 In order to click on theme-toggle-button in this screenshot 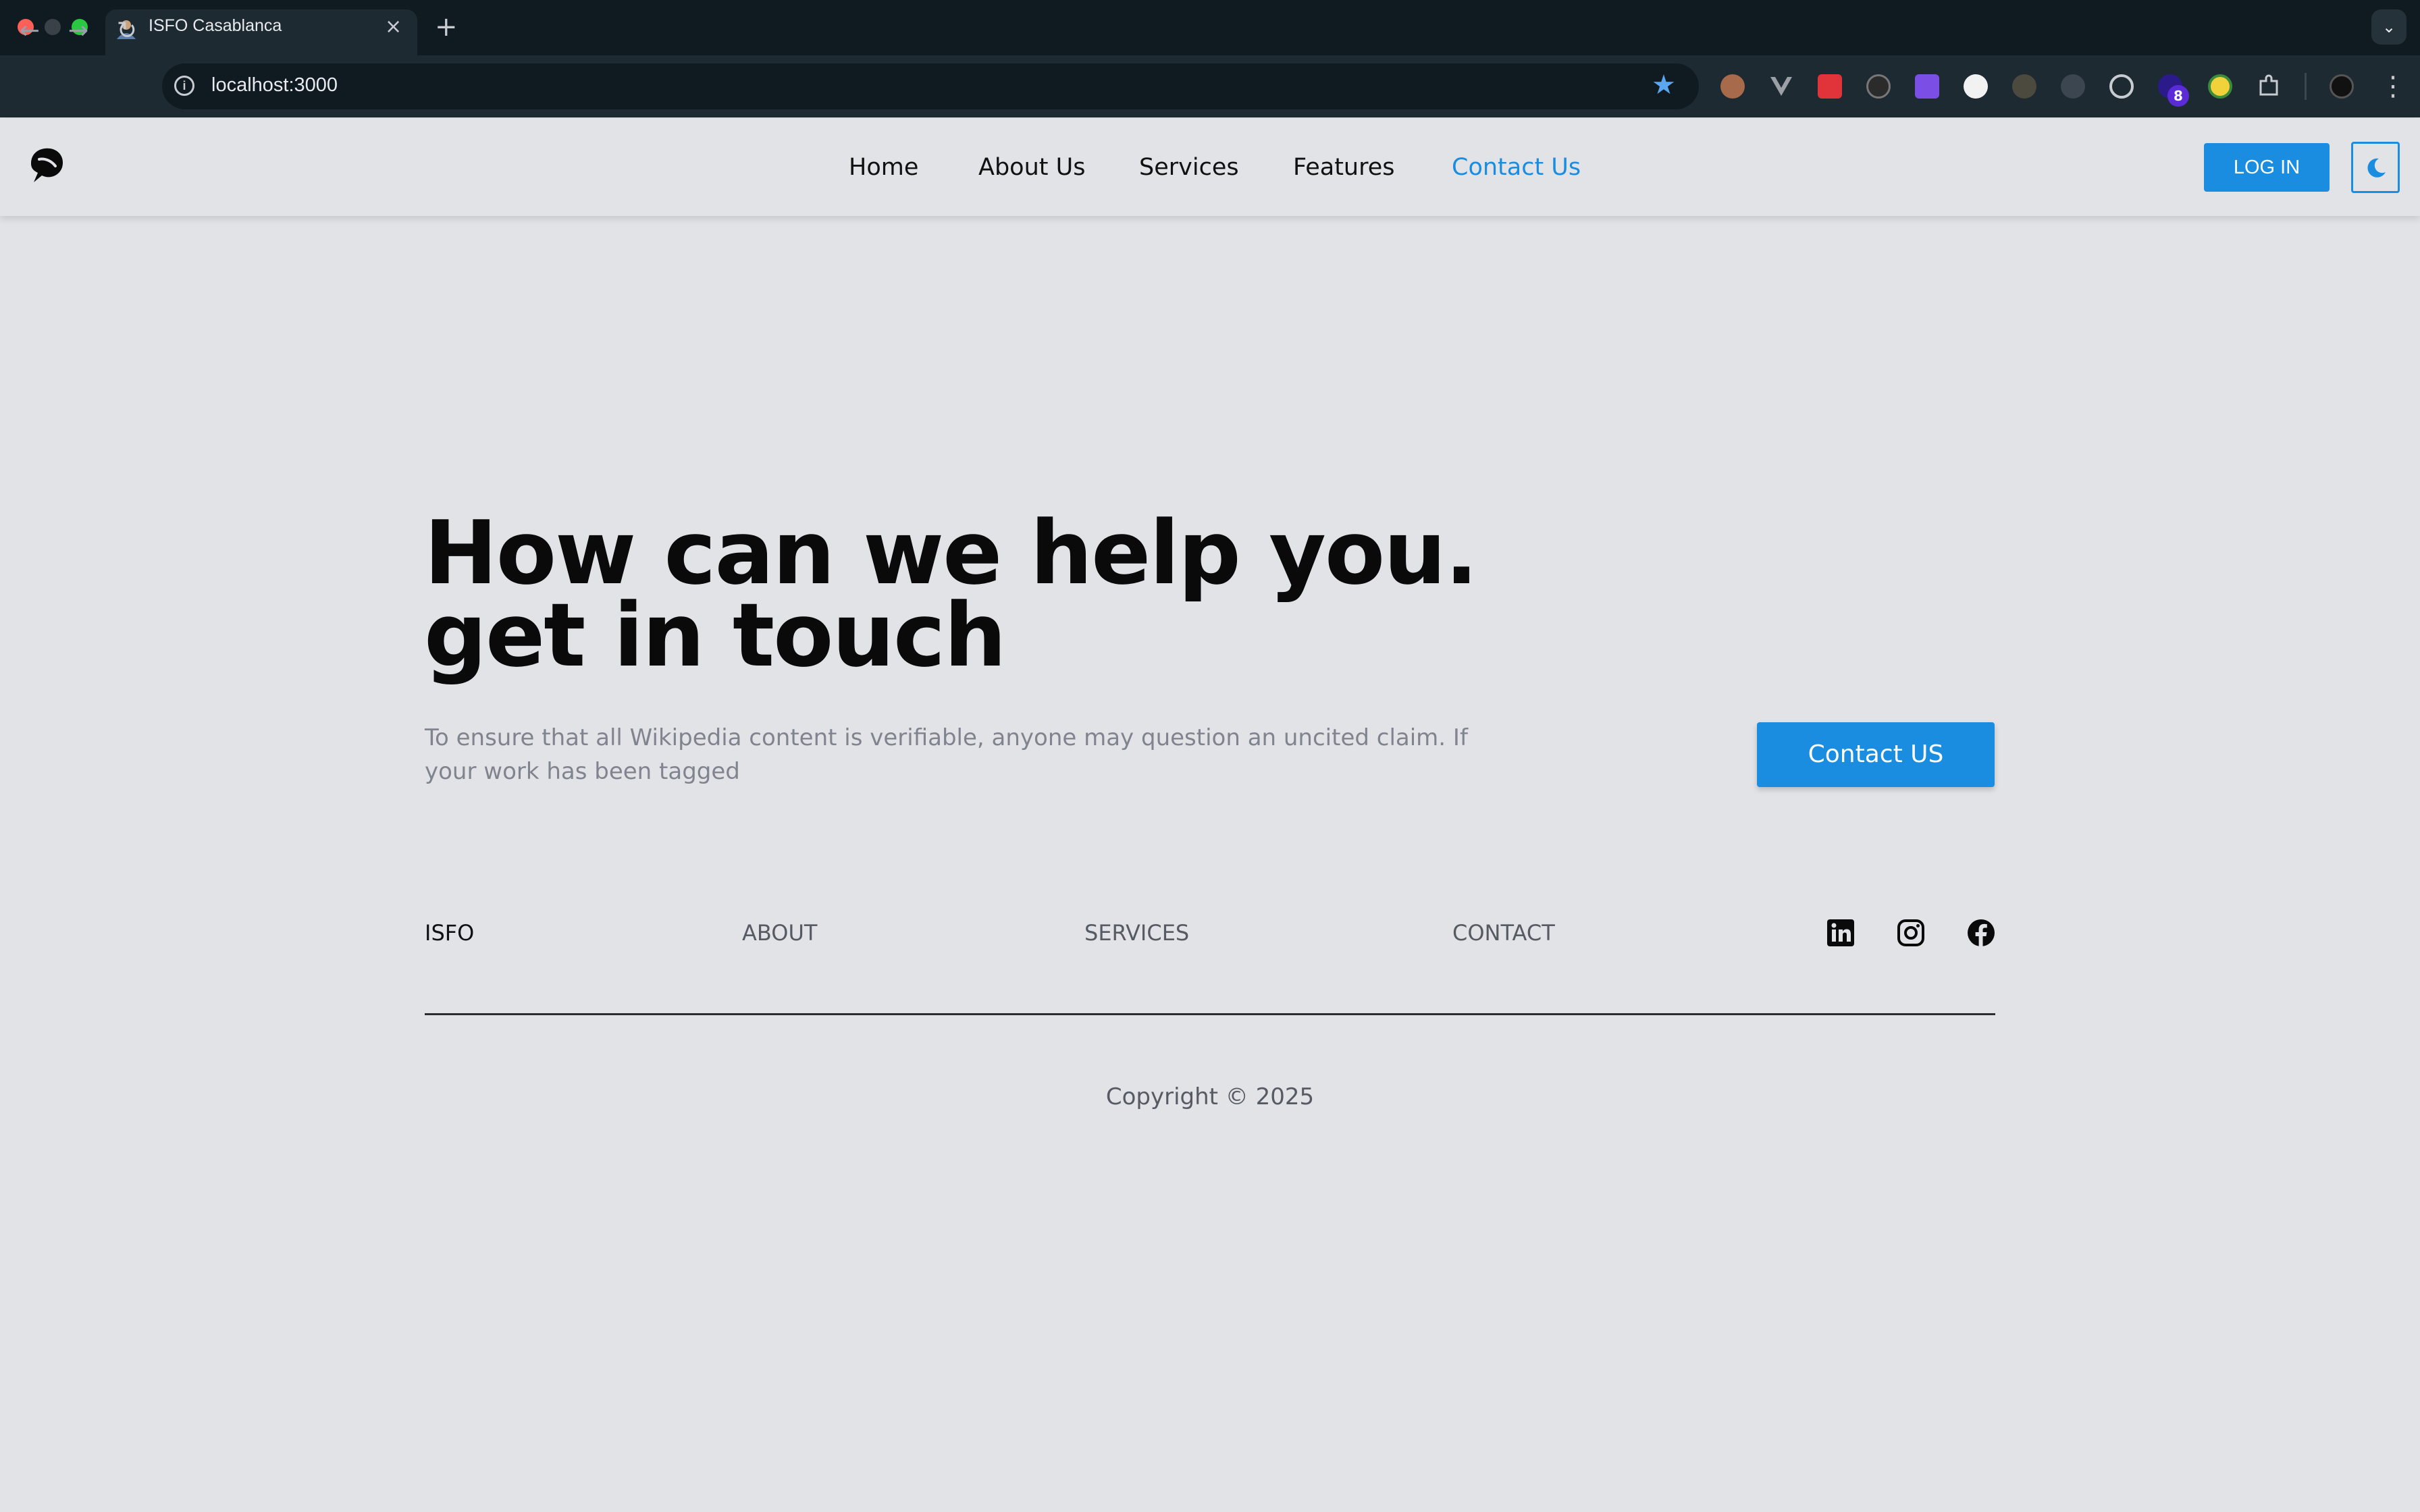, I will do `click(2375, 167)`.